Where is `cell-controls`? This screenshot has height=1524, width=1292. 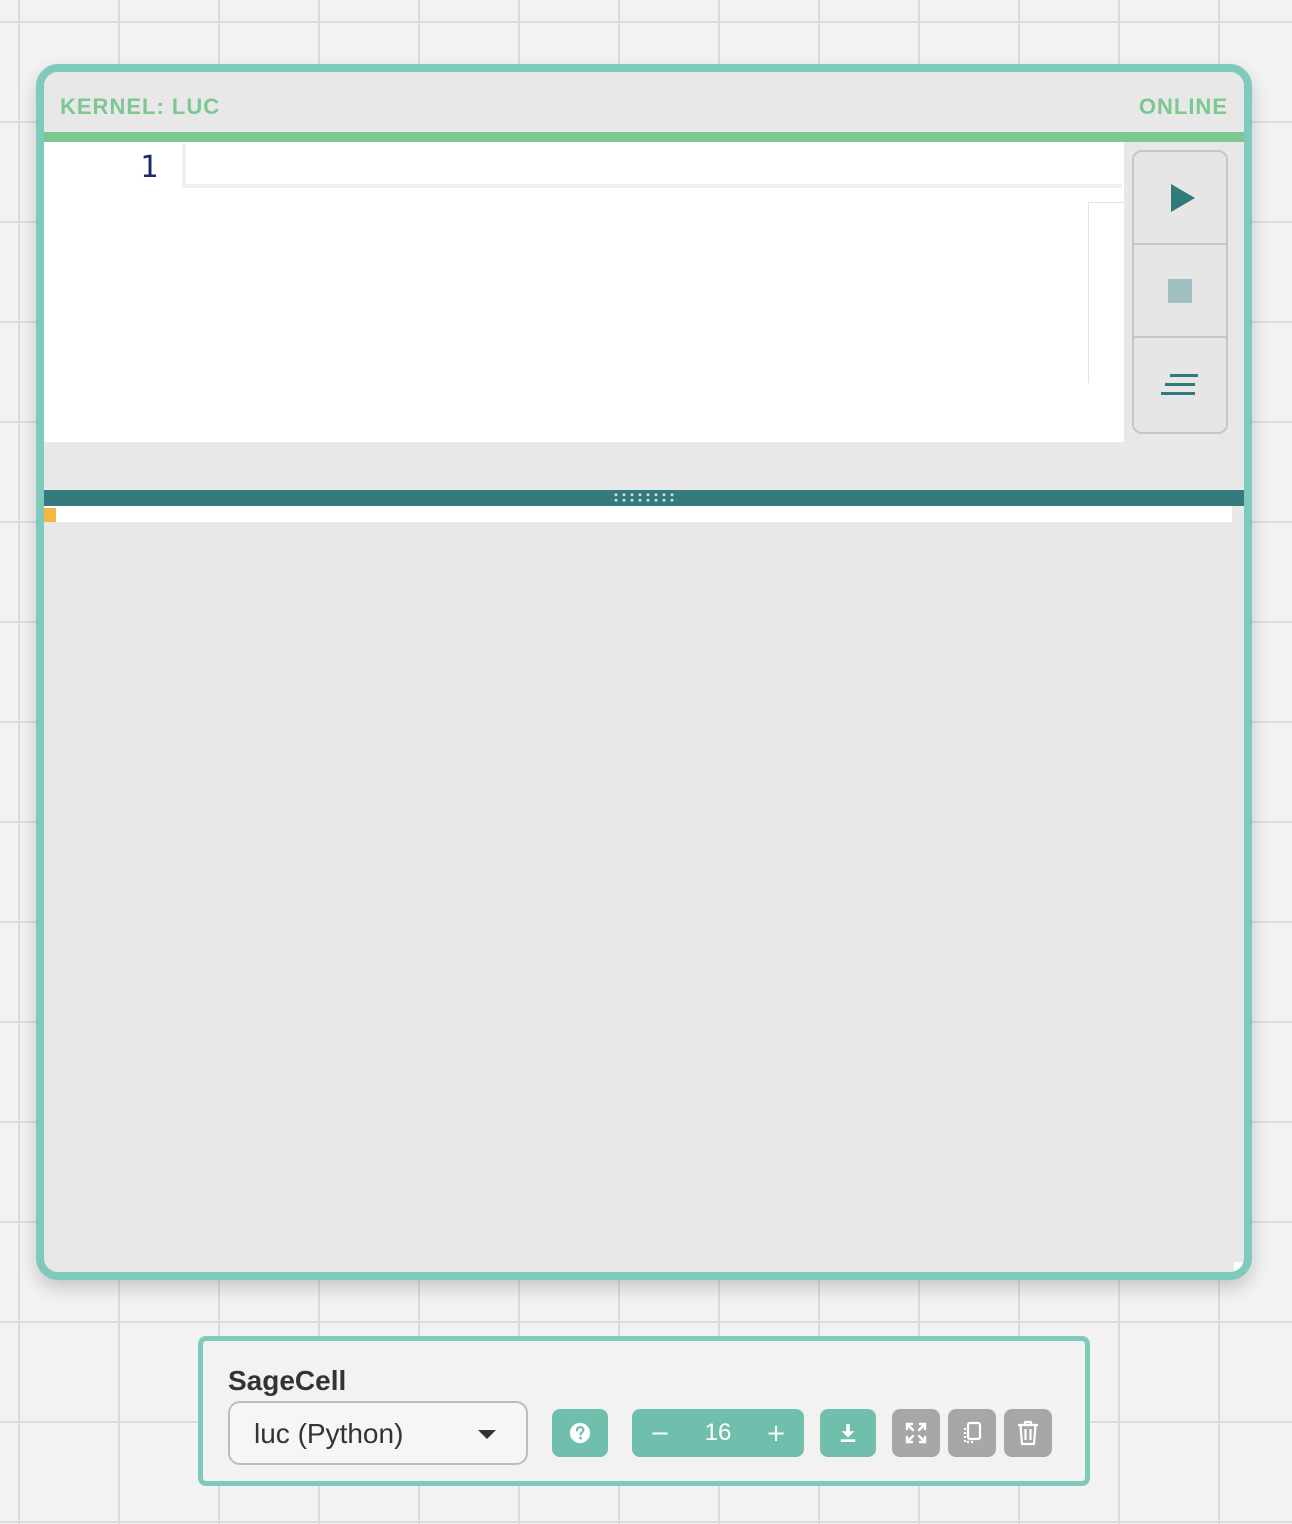
cell-controls is located at coordinates (1180, 292).